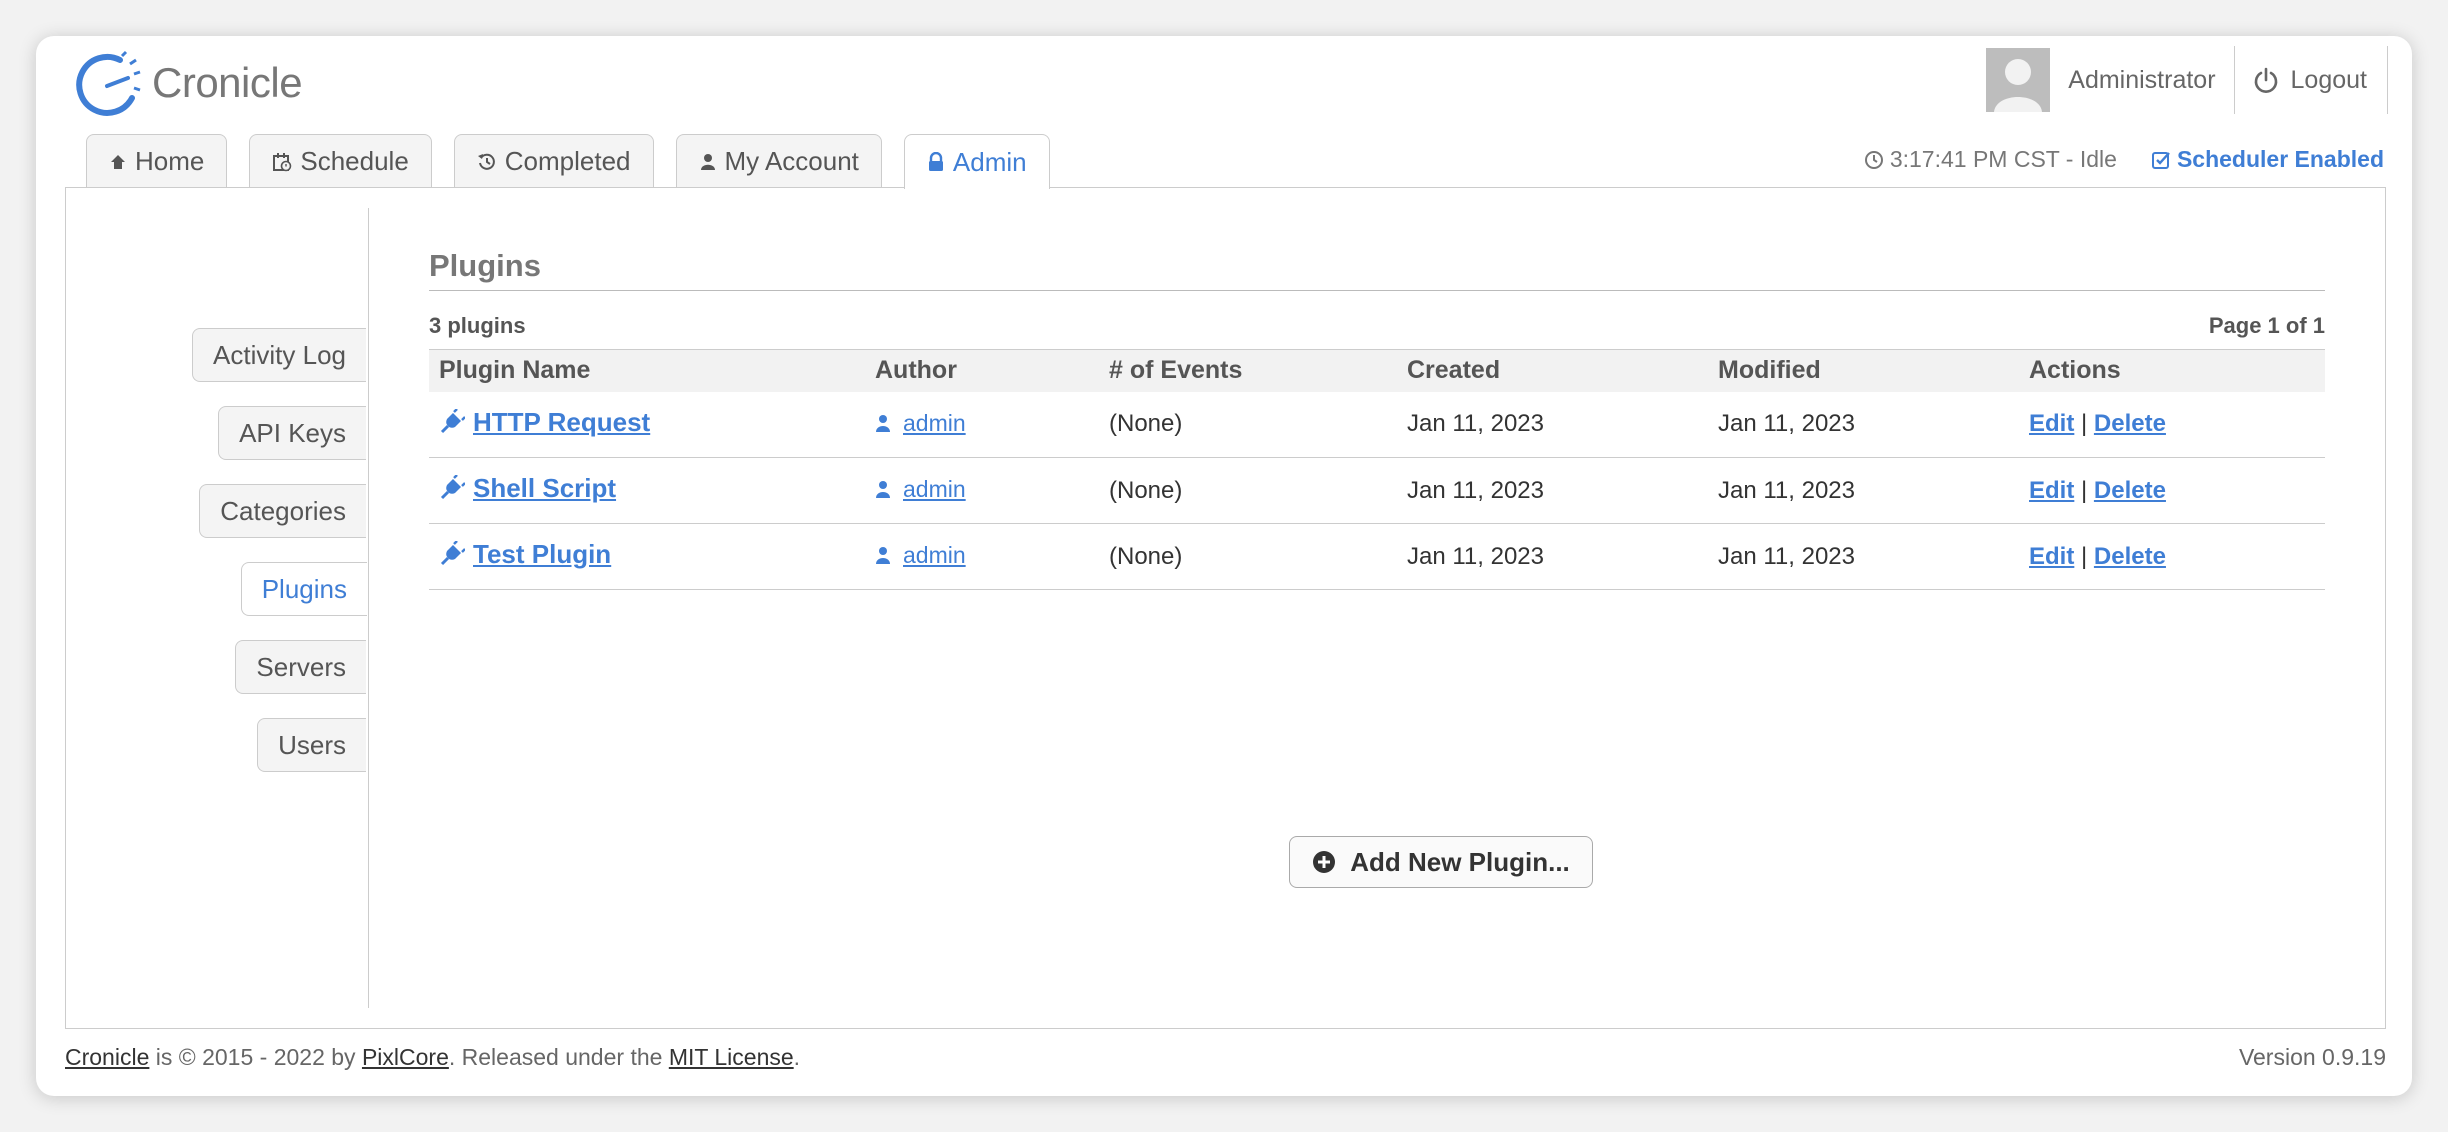 The height and width of the screenshot is (1132, 2448). Describe the element at coordinates (935, 161) in the screenshot. I see `lock-icon` at that location.